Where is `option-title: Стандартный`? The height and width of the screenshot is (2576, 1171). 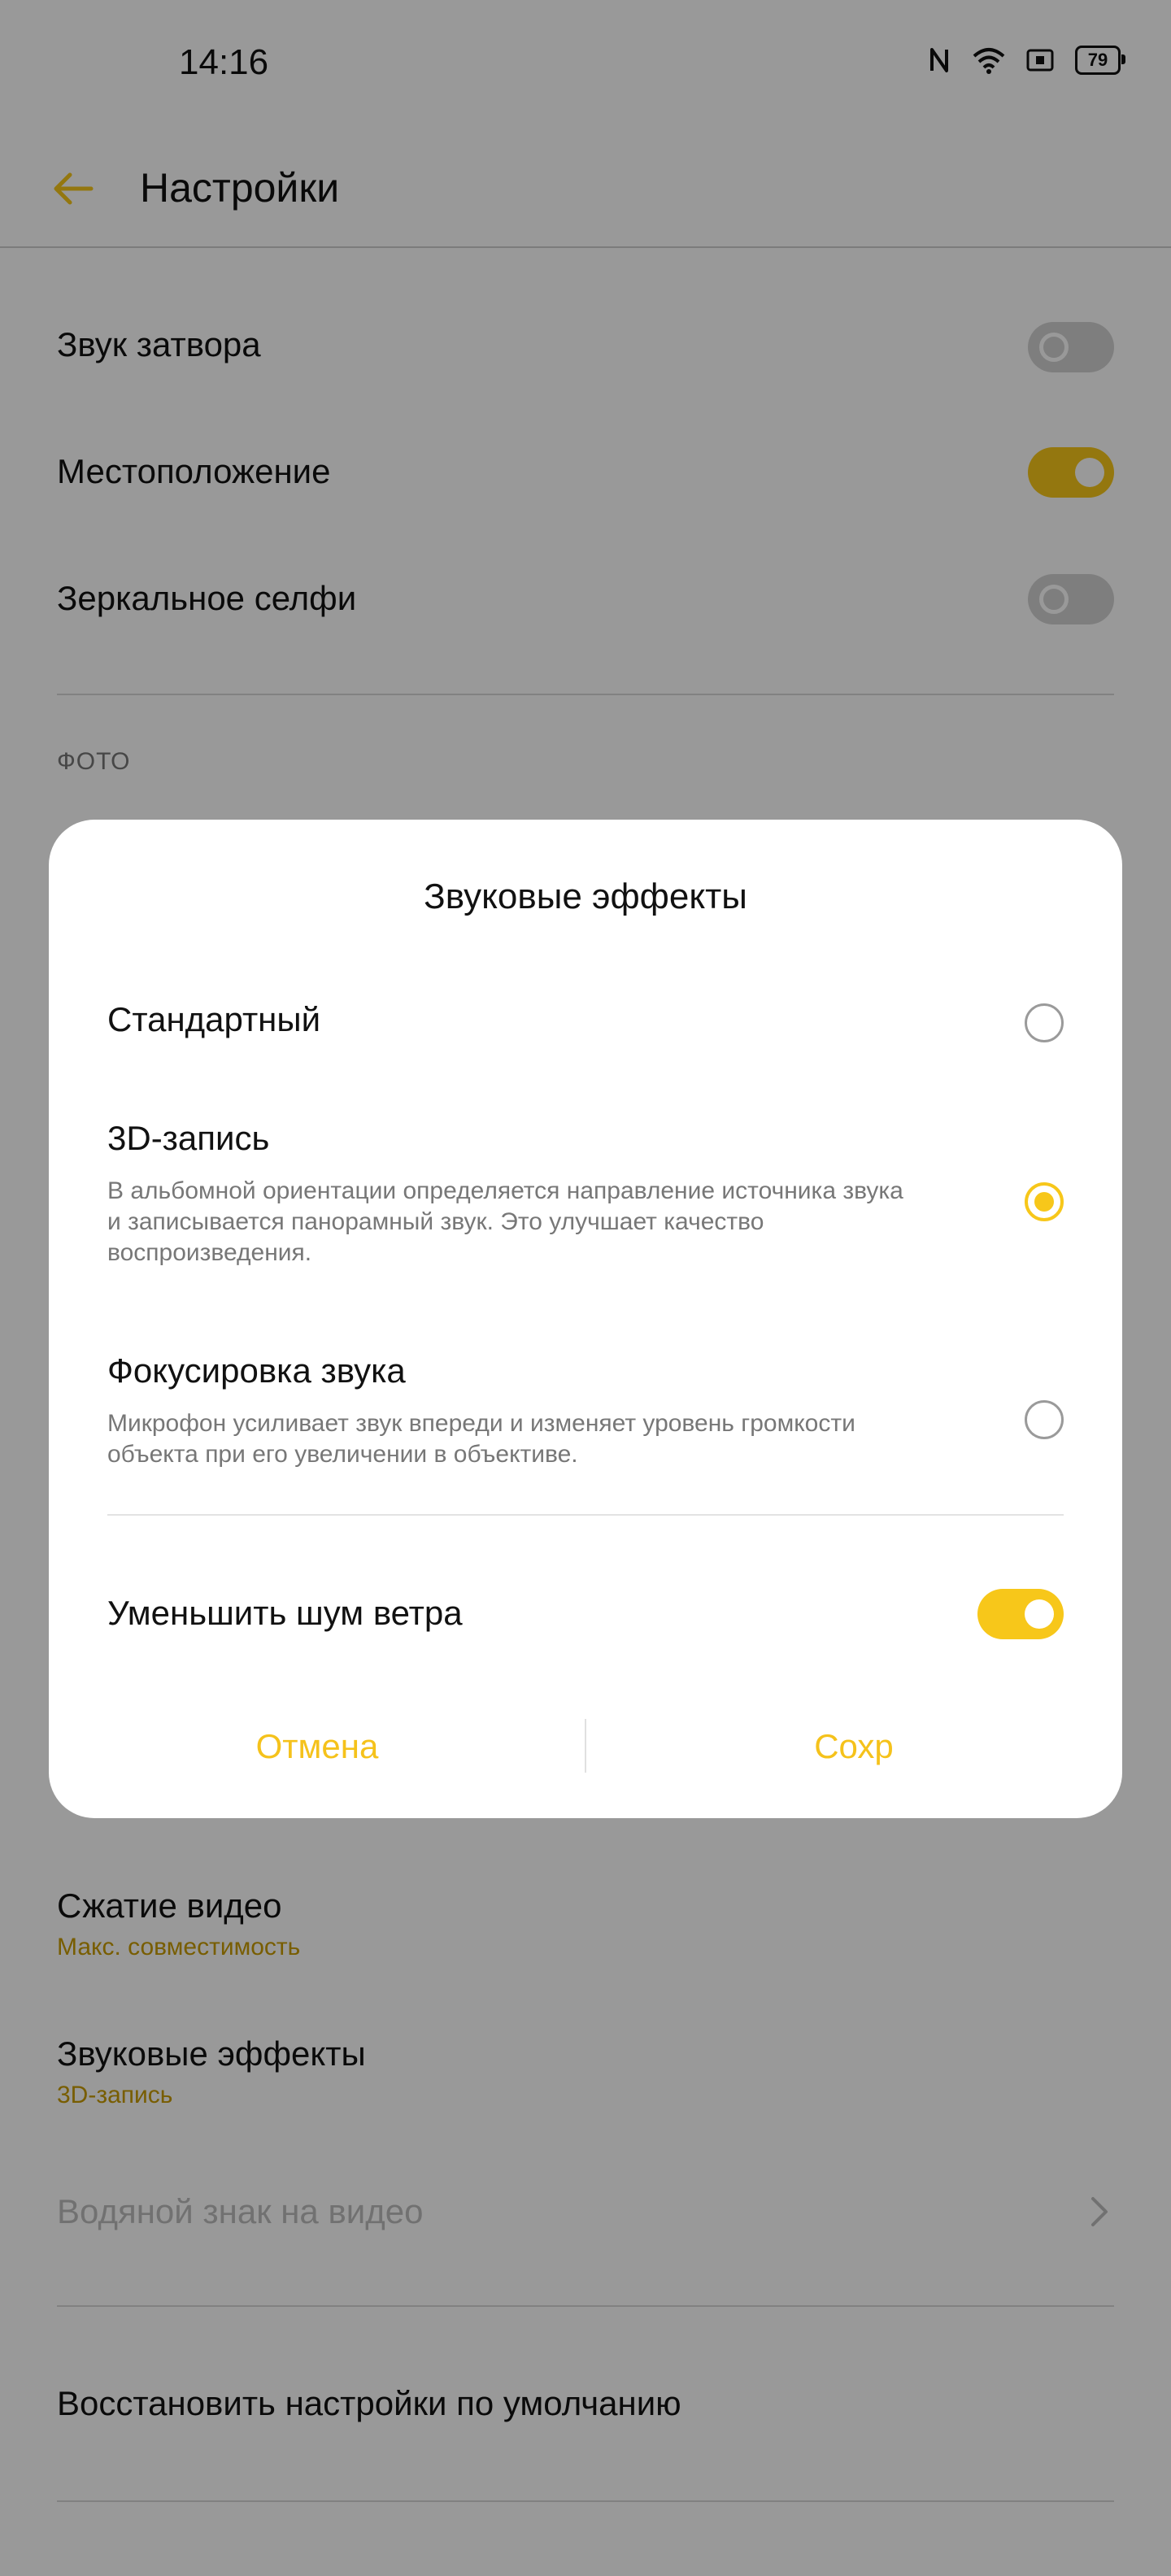
option-title: Стандартный is located at coordinates (214, 1019).